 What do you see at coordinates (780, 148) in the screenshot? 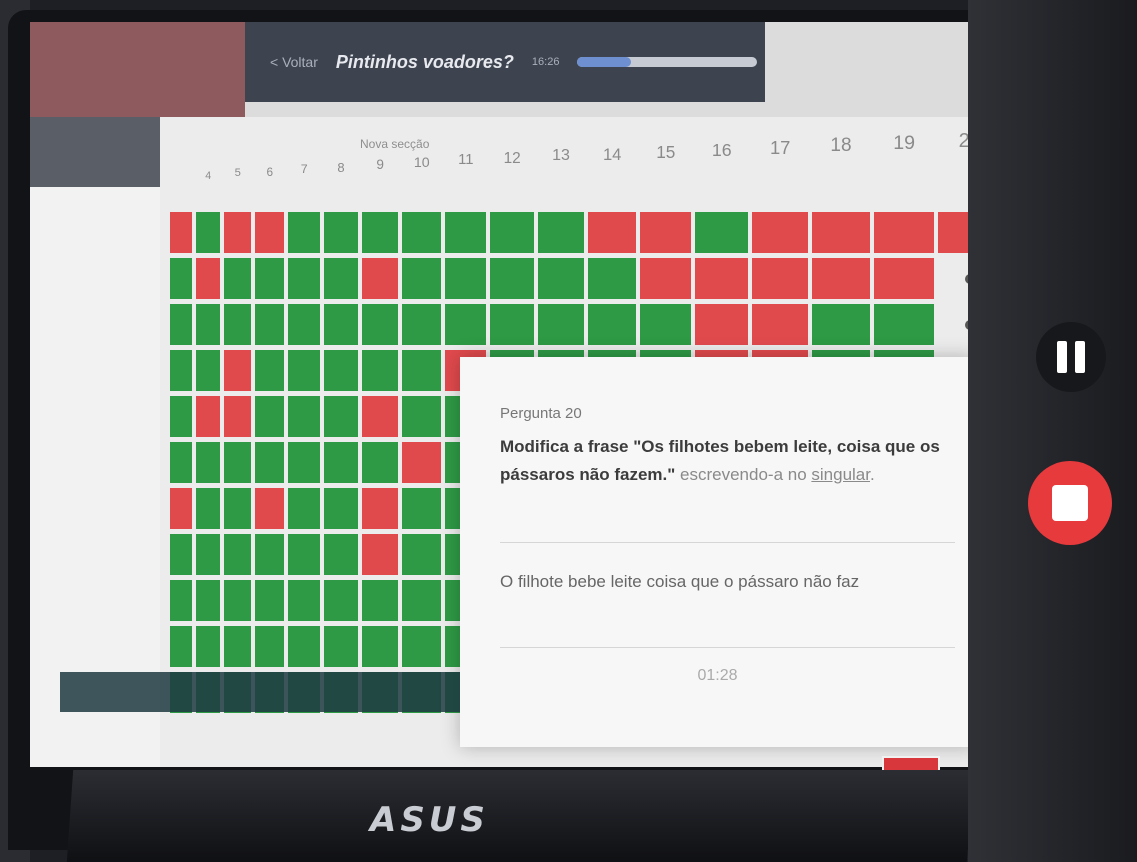
I see `question-number: 17` at bounding box center [780, 148].